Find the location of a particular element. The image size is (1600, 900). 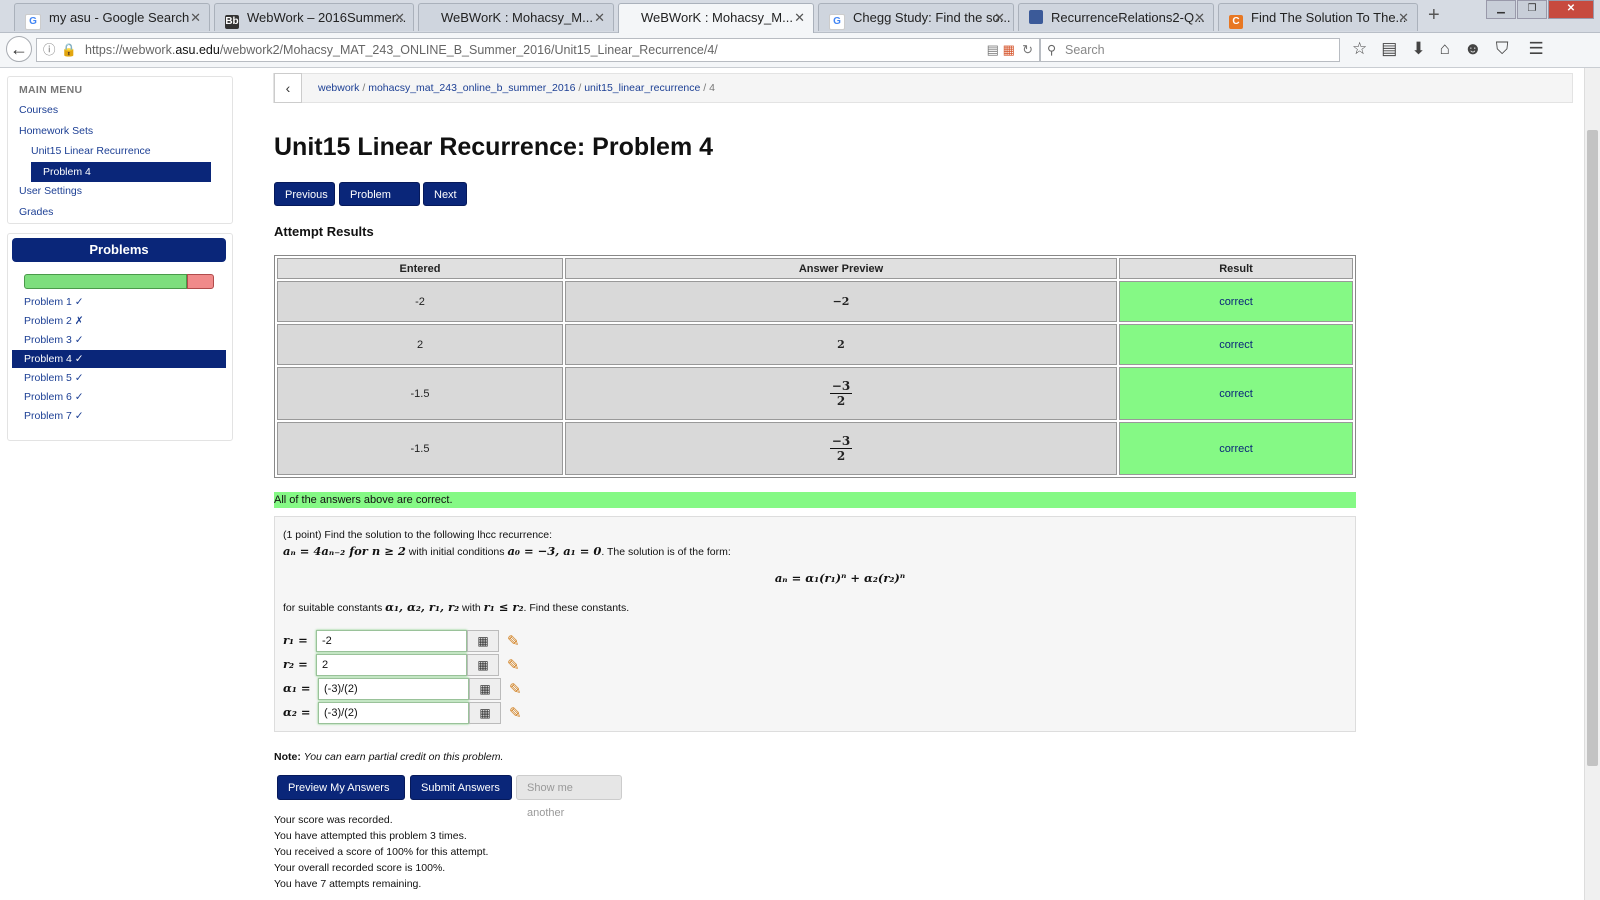

header-answer-preview: Answer Preview is located at coordinates (841, 268).